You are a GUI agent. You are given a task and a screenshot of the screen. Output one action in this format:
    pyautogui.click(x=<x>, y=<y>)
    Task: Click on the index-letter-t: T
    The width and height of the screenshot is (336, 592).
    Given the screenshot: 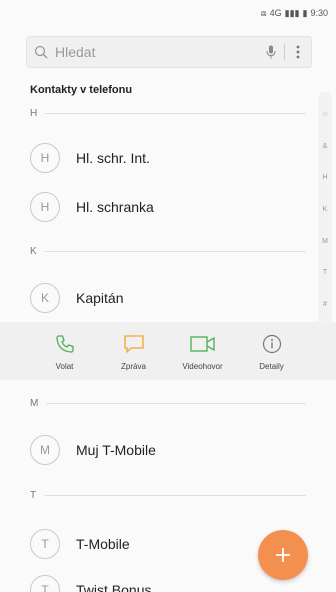 What is the action you would take?
    pyautogui.click(x=325, y=272)
    